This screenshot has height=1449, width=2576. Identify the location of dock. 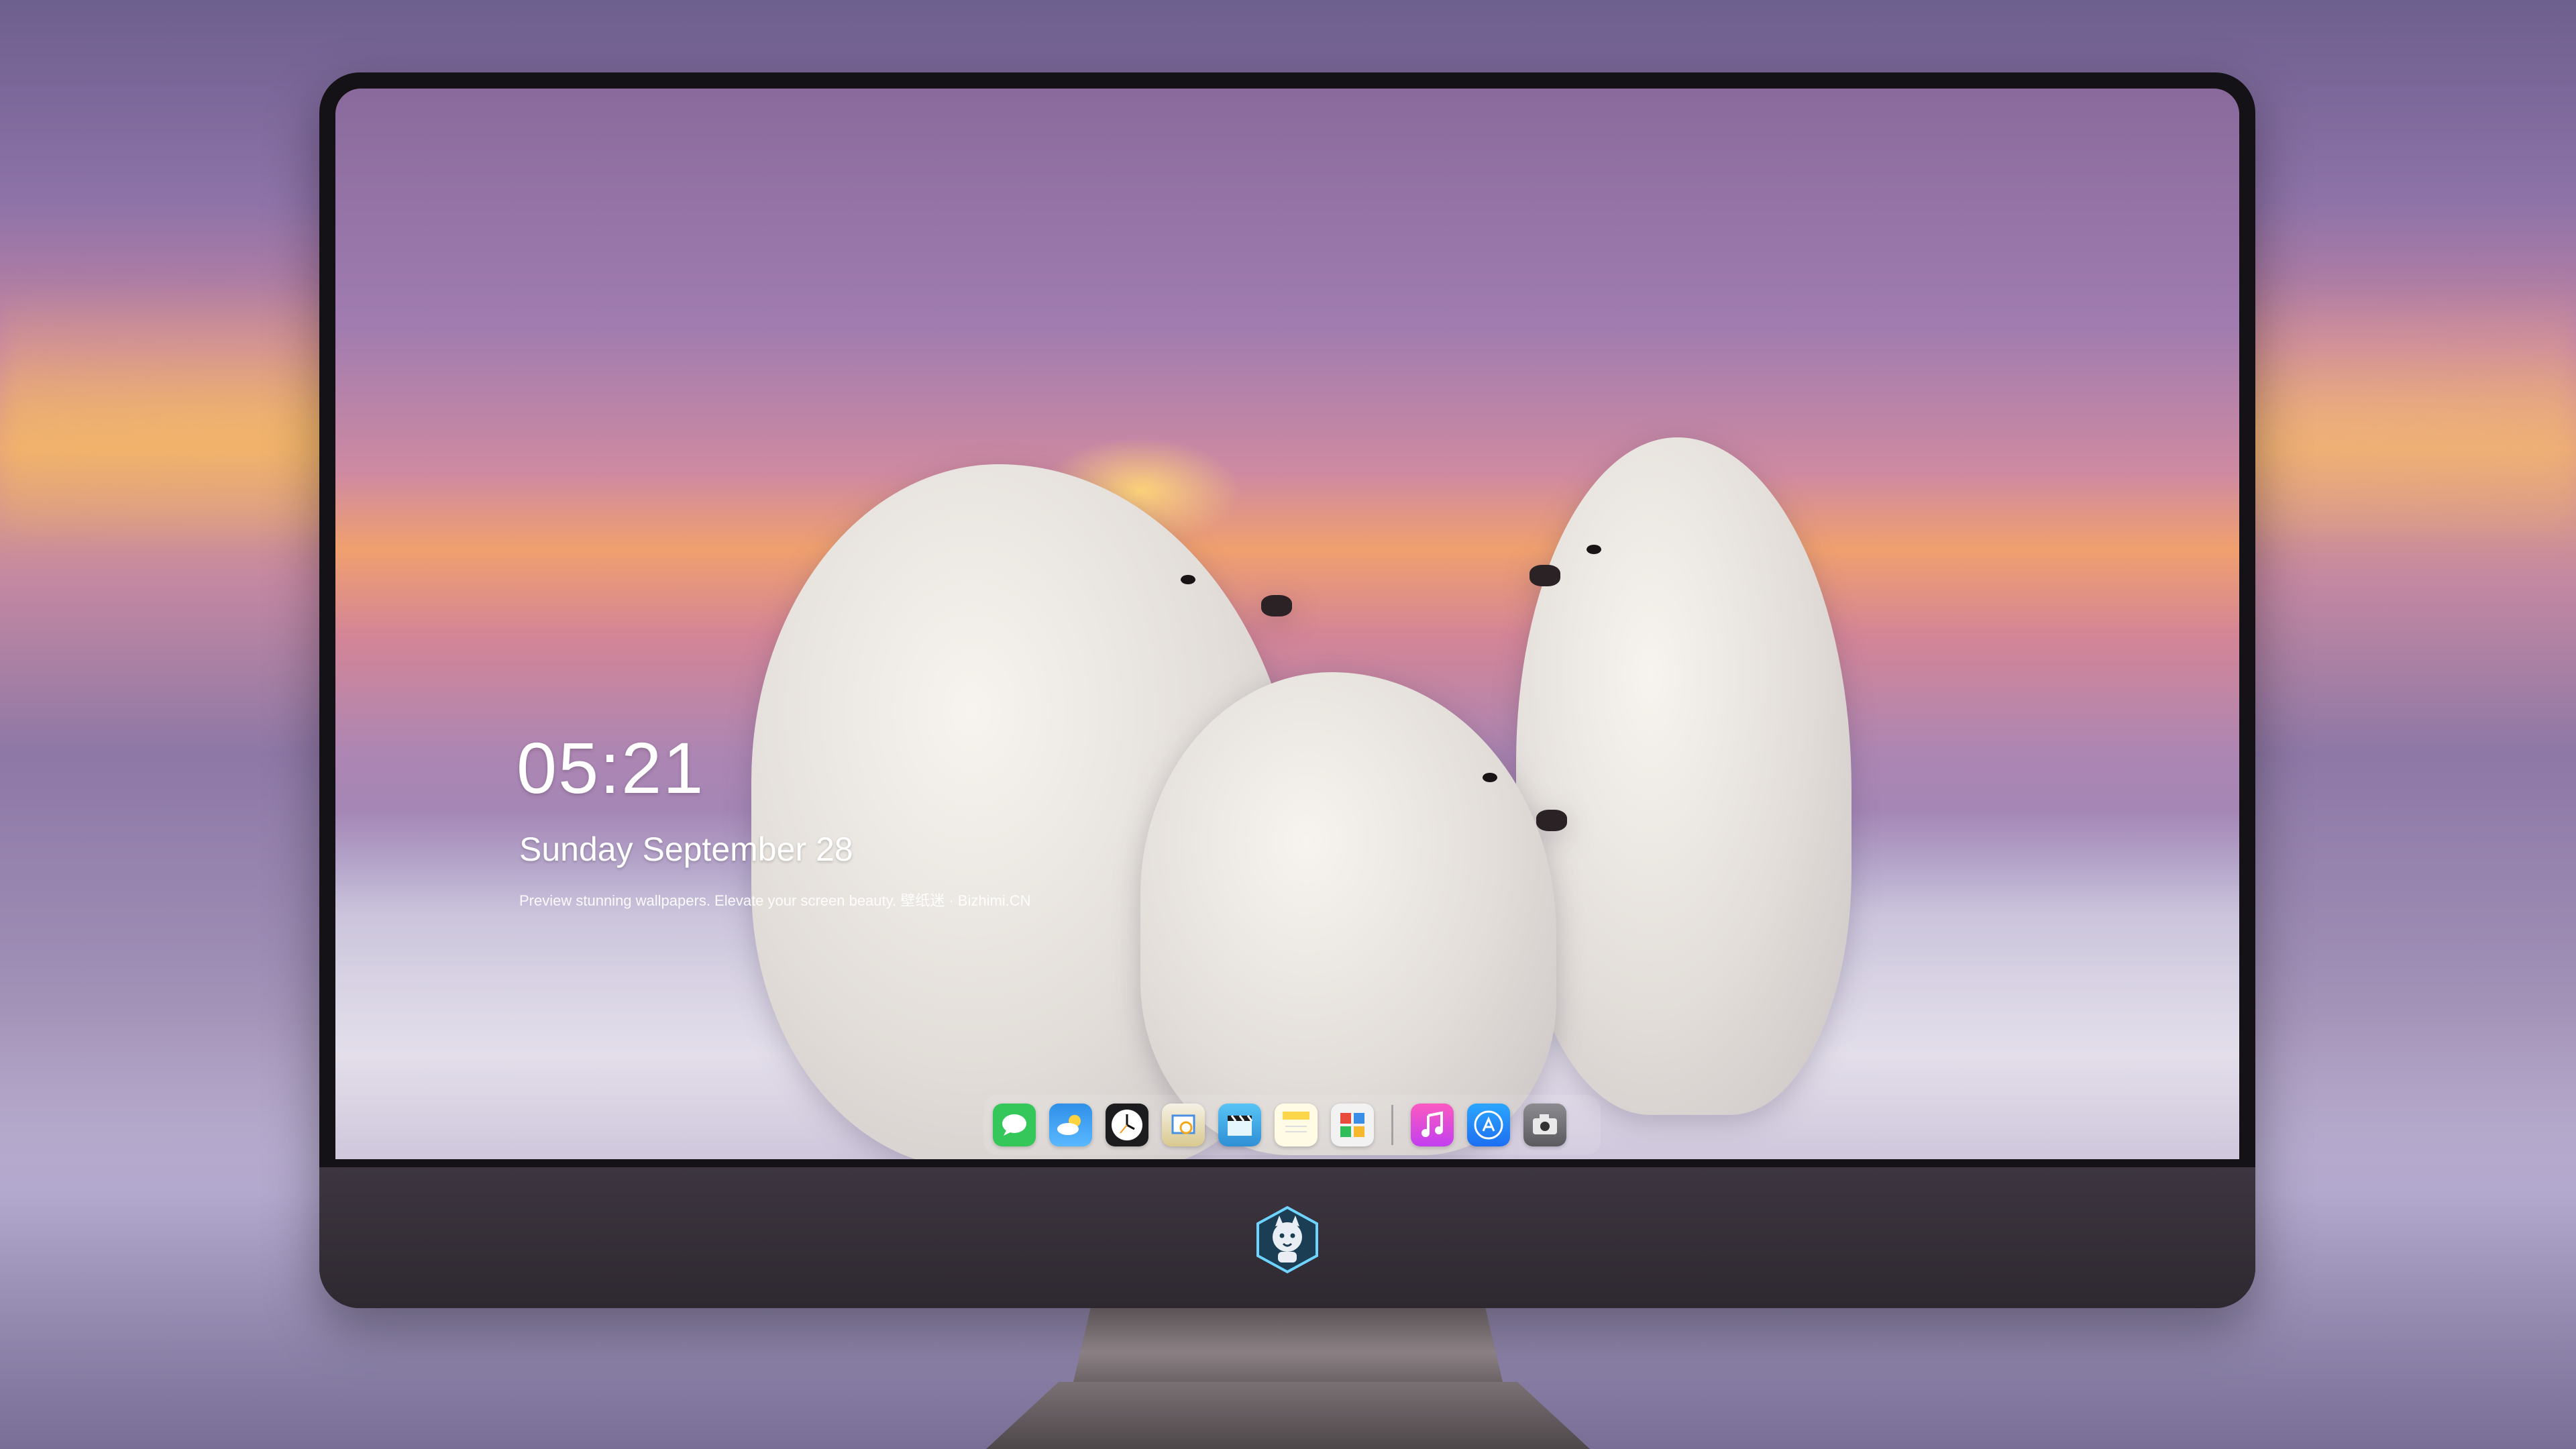
(1292, 1125).